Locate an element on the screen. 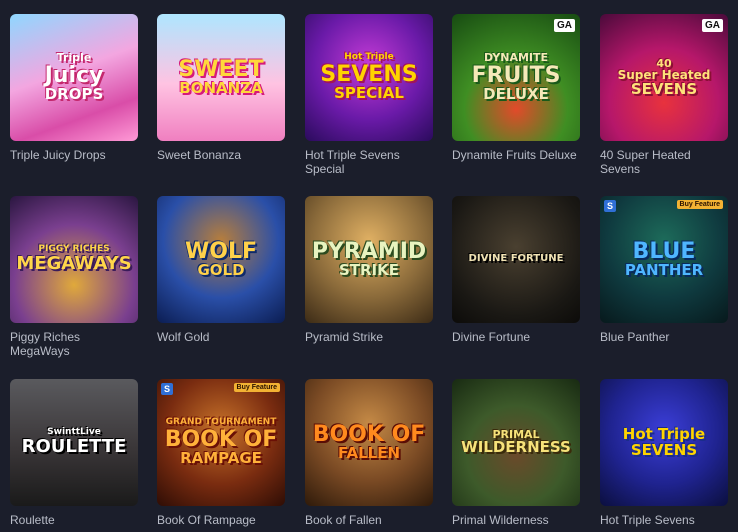 The image size is (738, 532). game-logo: PYRAMID STRIKE is located at coordinates (369, 259).